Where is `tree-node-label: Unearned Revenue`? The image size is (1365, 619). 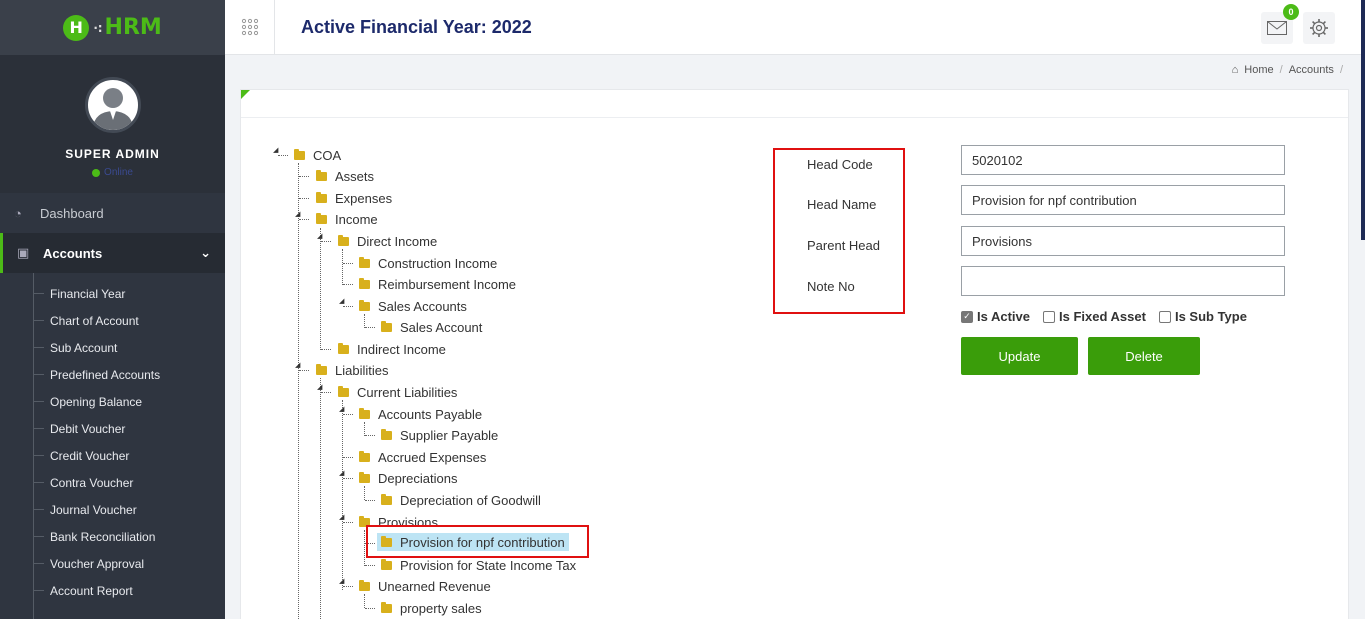
tree-node-label: Unearned Revenue is located at coordinates (434, 586).